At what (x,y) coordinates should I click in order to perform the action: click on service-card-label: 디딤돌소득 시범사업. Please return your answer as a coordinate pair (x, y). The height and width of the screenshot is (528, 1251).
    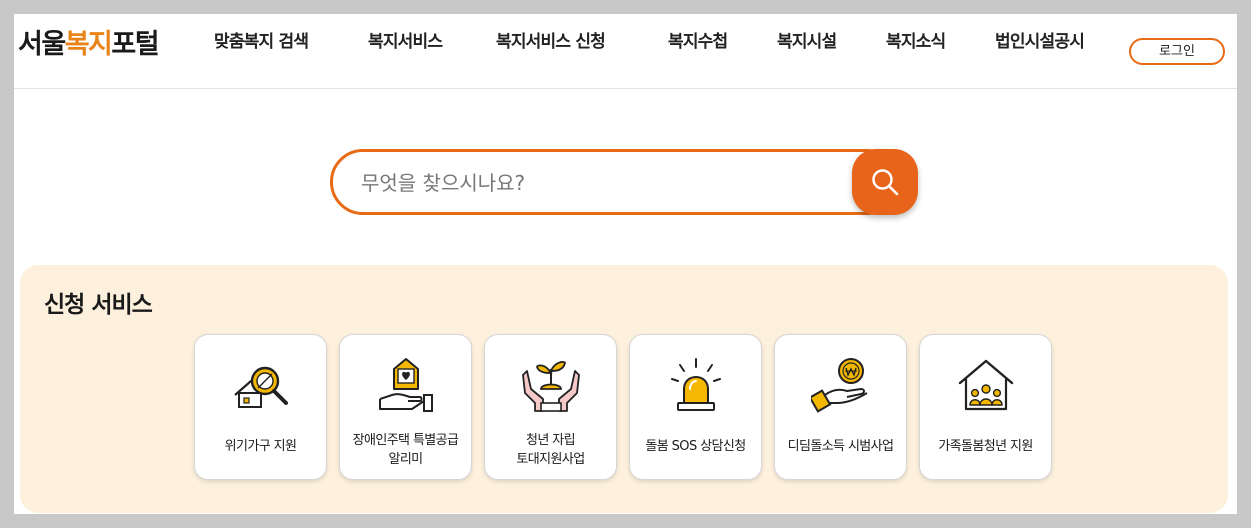
    Looking at the image, I should click on (840, 446).